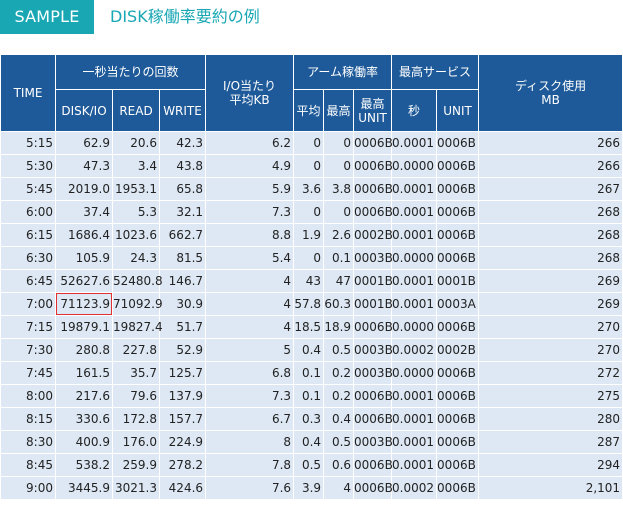 The height and width of the screenshot is (520, 623). Describe the element at coordinates (309, 465) in the screenshot. I see `cell-arm-avg: 0.5` at that location.